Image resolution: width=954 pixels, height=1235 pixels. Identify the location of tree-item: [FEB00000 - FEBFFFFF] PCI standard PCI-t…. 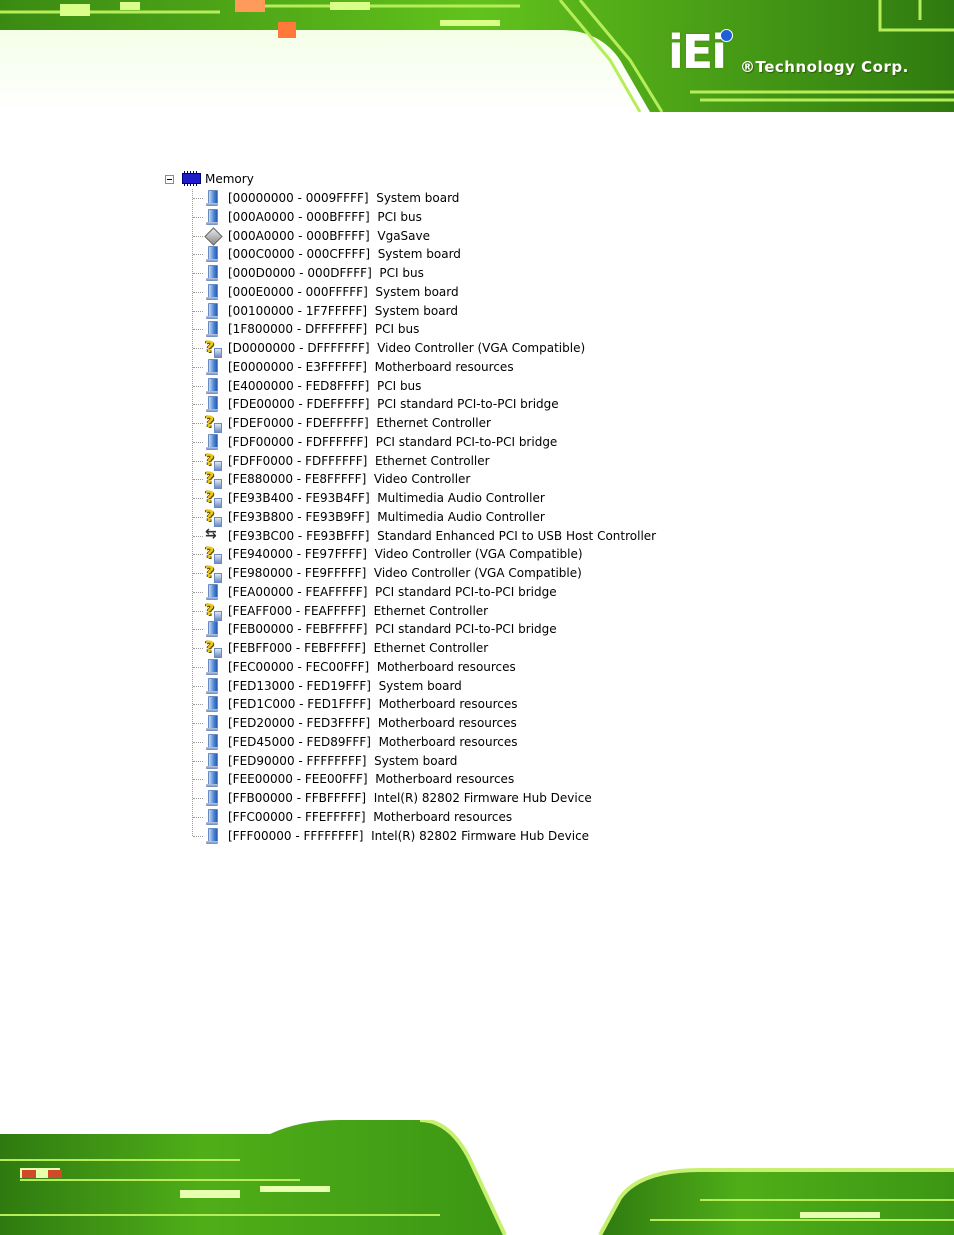
(420, 629).